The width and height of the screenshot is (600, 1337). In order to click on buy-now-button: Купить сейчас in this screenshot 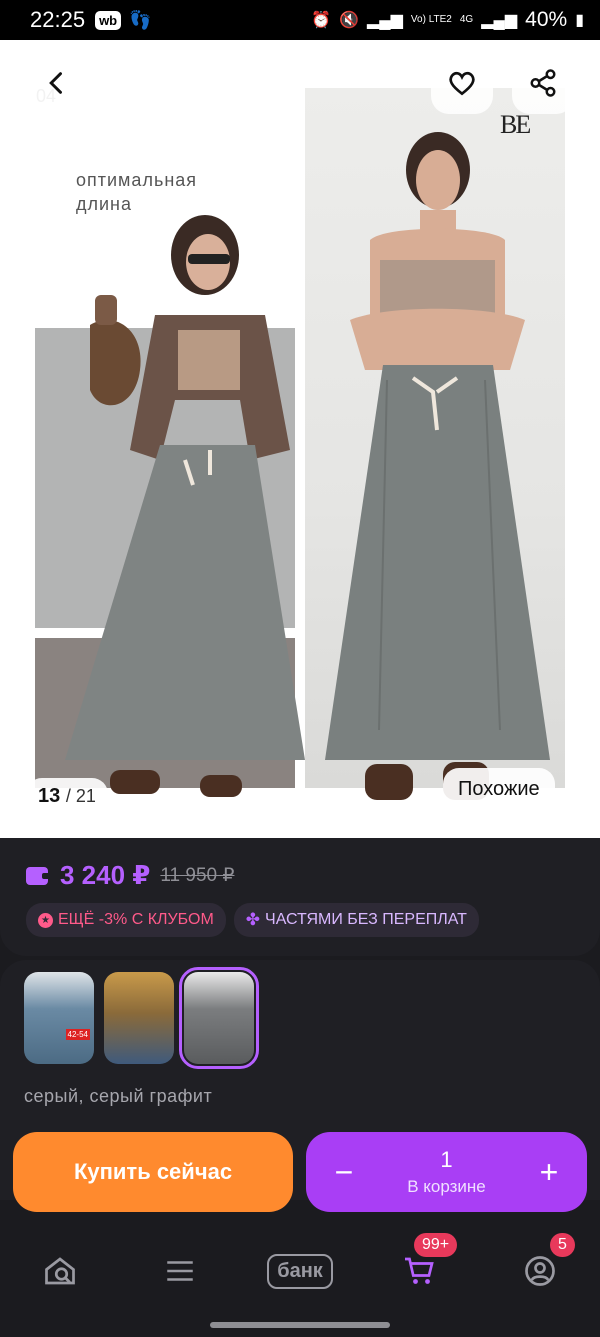, I will do `click(153, 1172)`.